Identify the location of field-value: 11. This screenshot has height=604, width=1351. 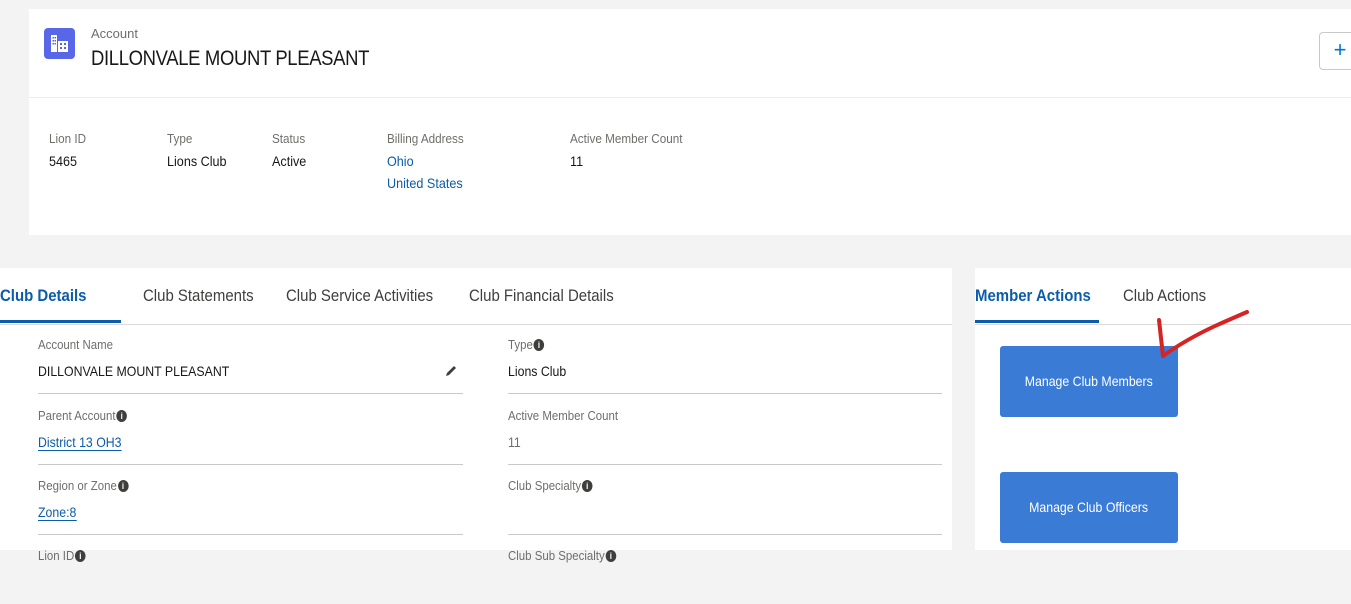
(514, 442).